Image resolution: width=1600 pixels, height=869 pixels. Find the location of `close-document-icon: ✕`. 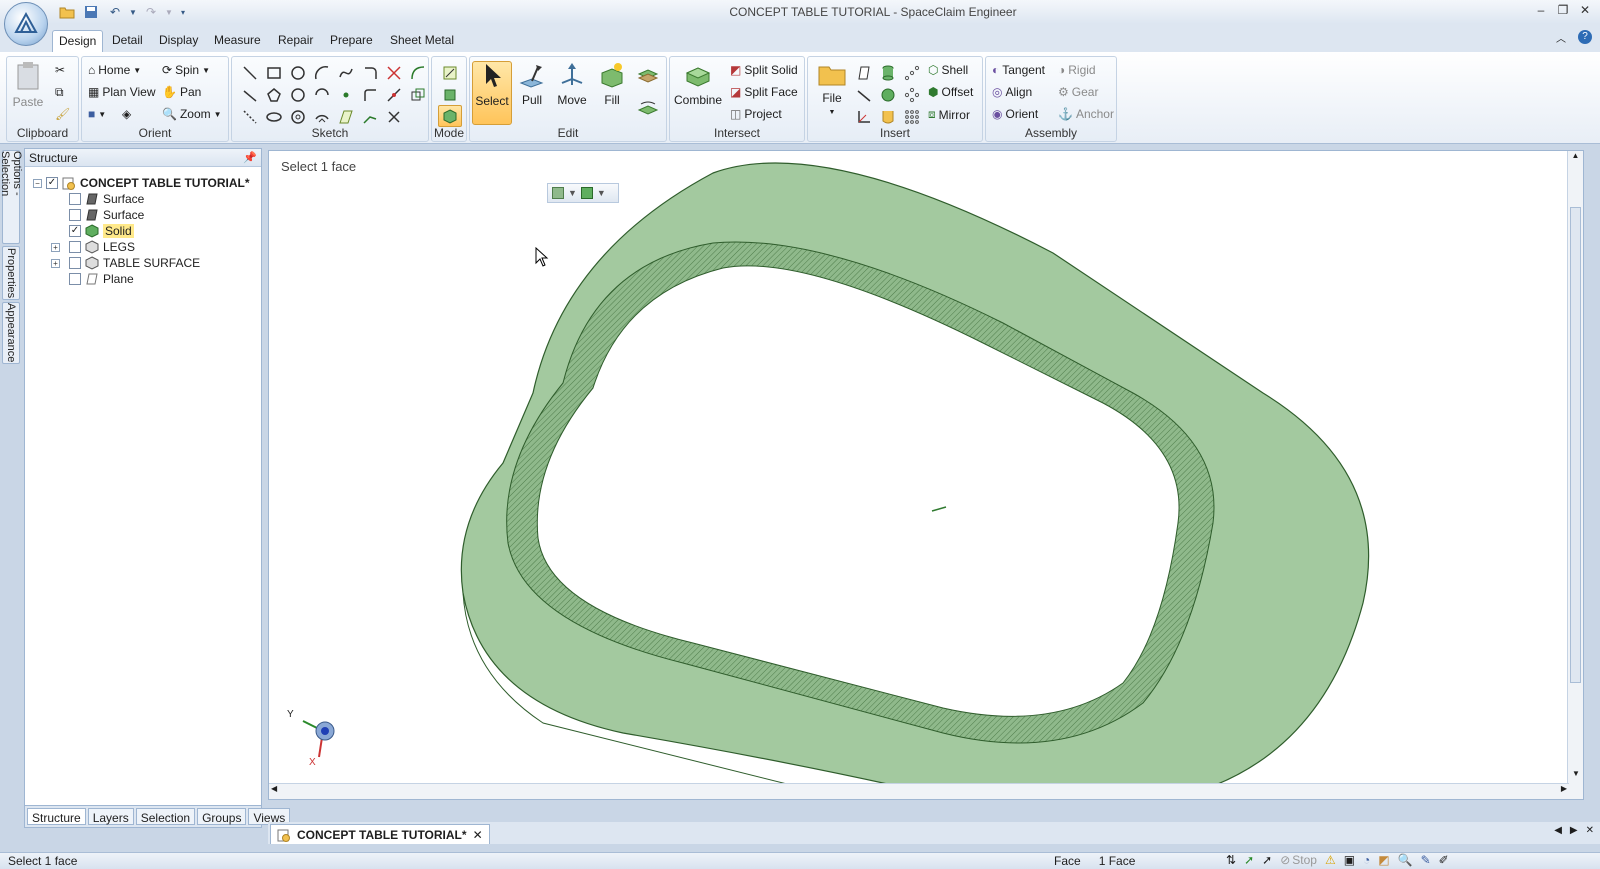

close-document-icon: ✕ is located at coordinates (1590, 830).